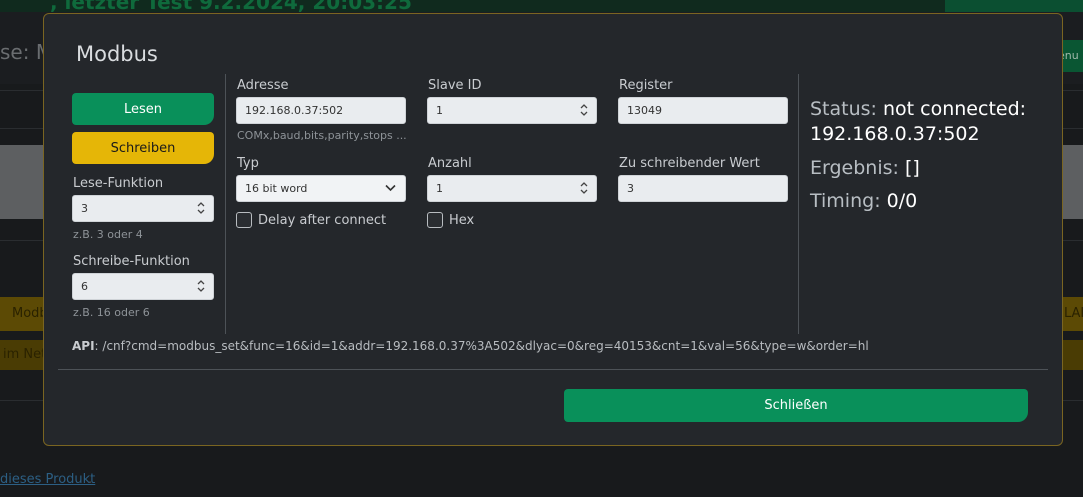  Describe the element at coordinates (248, 163) in the screenshot. I see `type-label: Typ` at that location.